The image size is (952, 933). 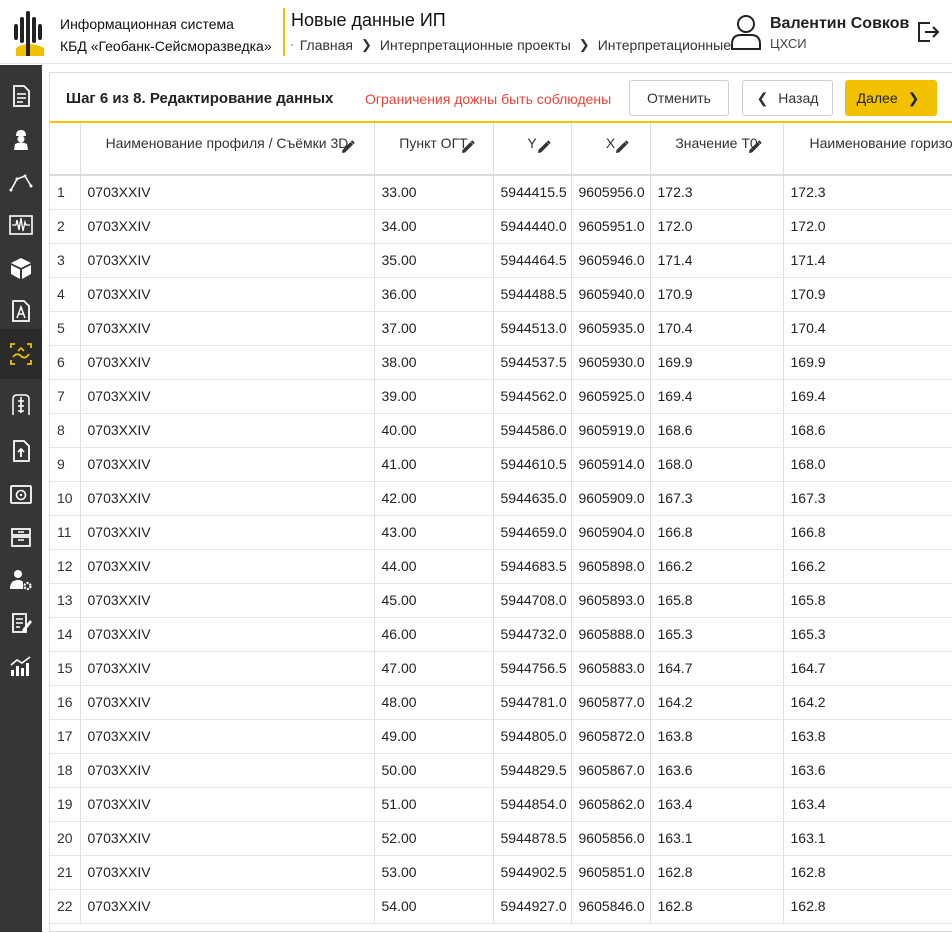 What do you see at coordinates (532, 149) in the screenshot?
I see `column-header-y: Y` at bounding box center [532, 149].